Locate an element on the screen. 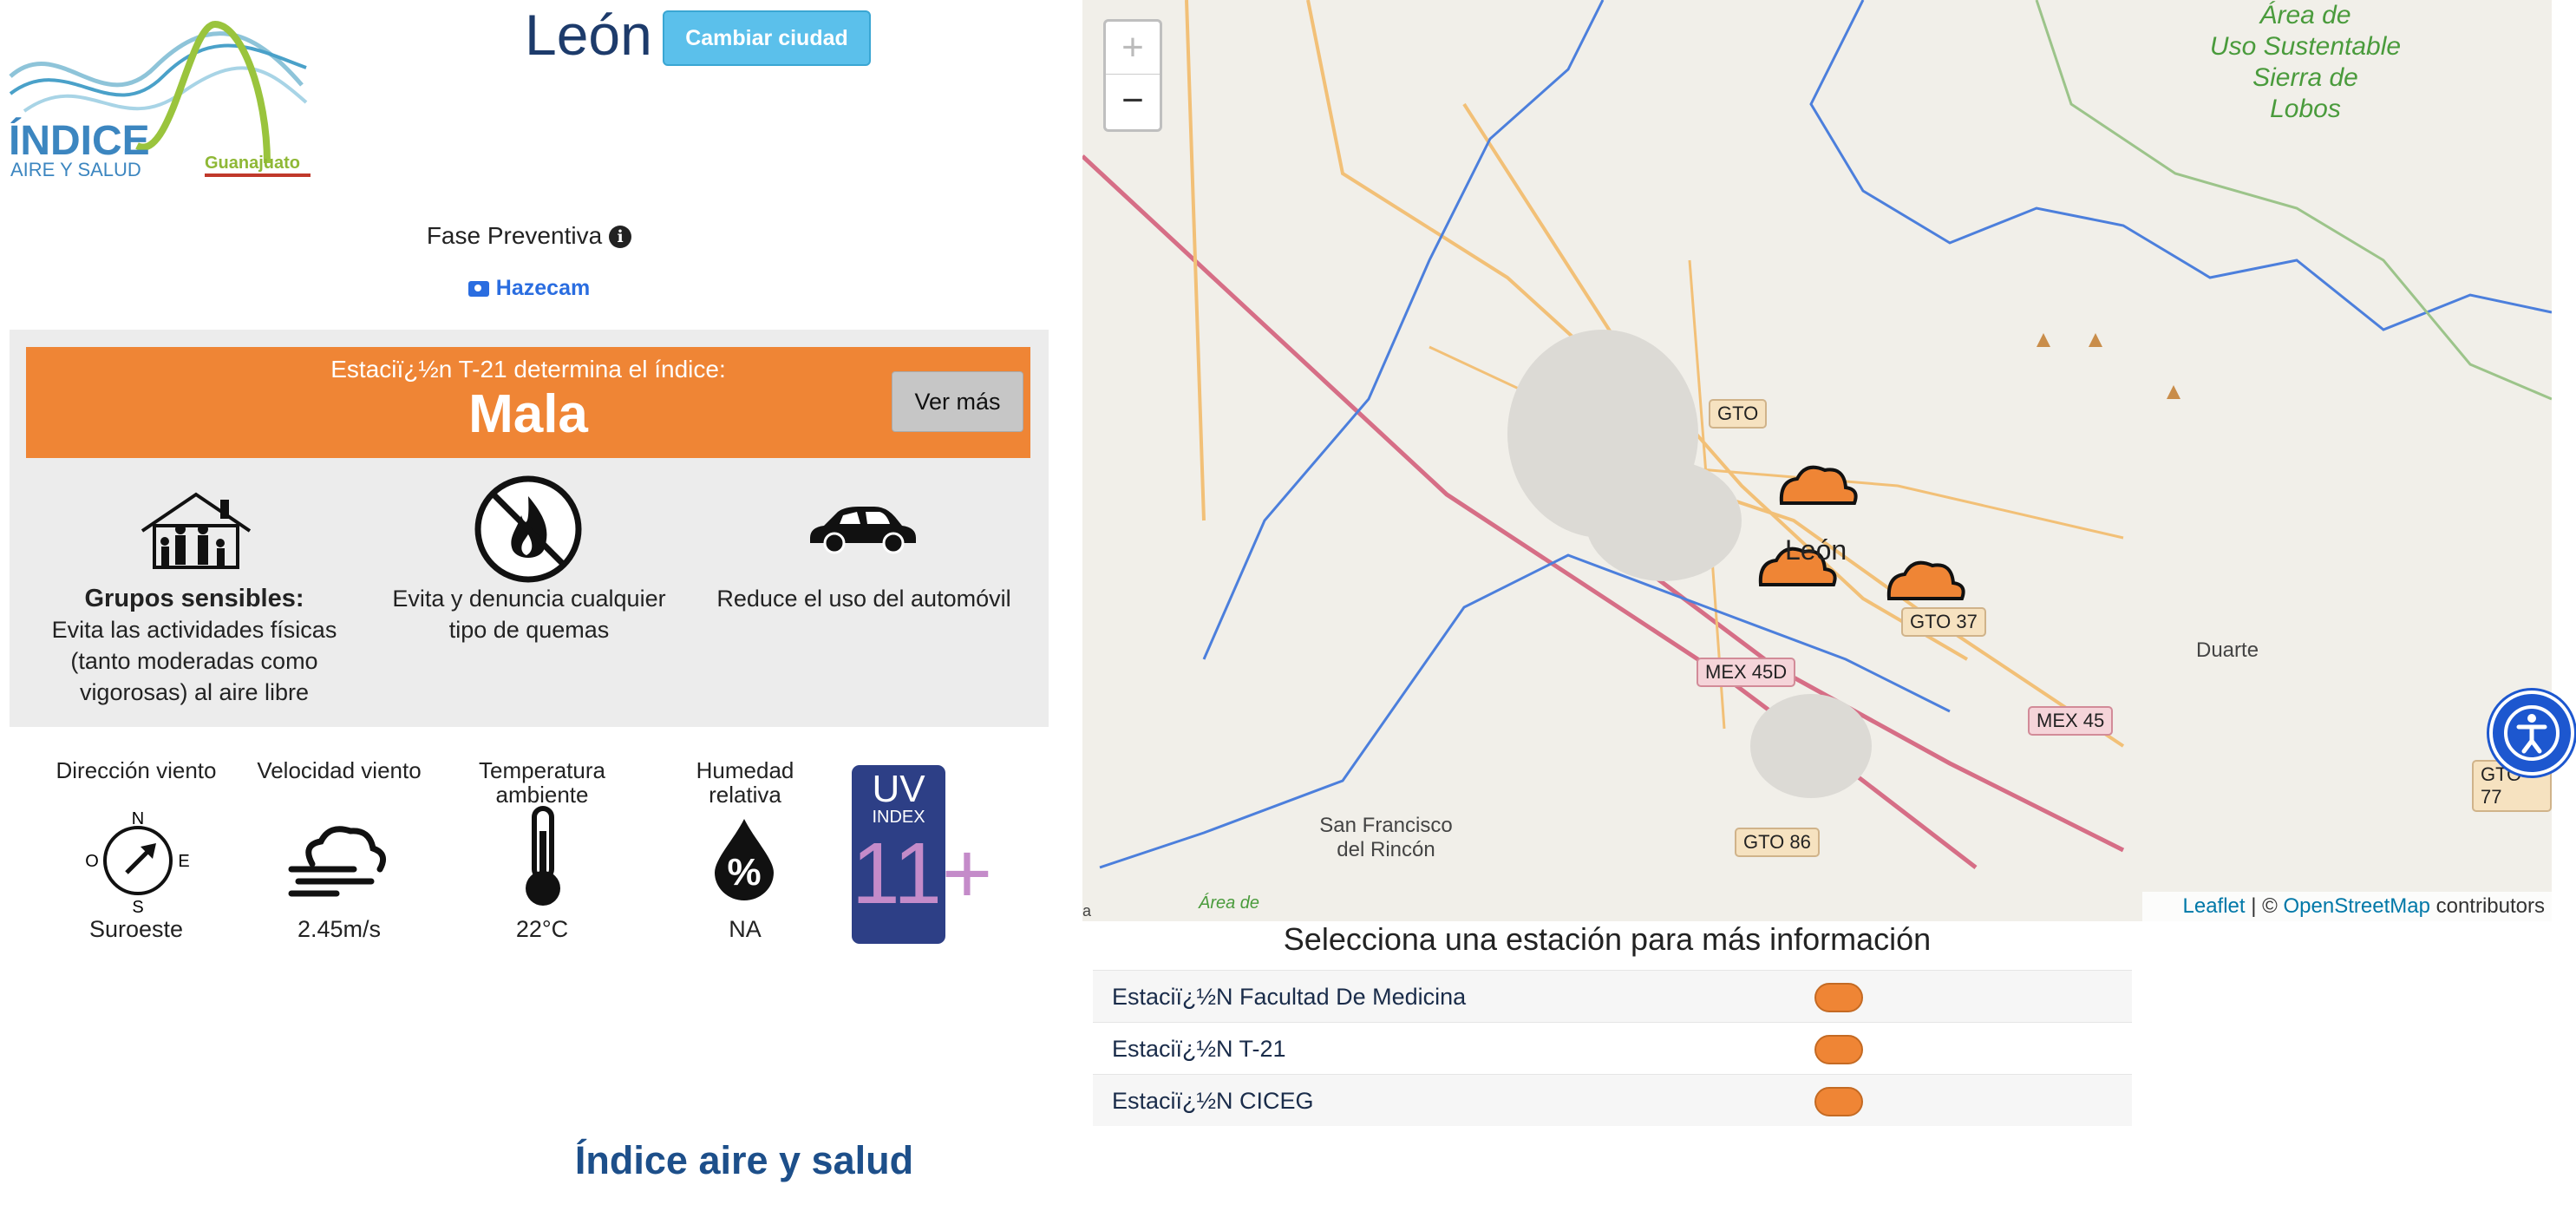  map-label-gto: GTO is located at coordinates (1738, 414).